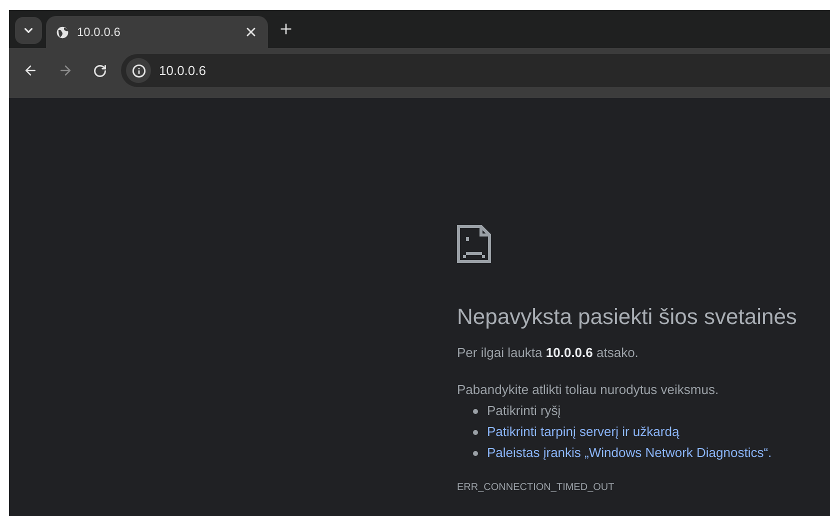  Describe the element at coordinates (251, 32) in the screenshot. I see `close-icon` at that location.